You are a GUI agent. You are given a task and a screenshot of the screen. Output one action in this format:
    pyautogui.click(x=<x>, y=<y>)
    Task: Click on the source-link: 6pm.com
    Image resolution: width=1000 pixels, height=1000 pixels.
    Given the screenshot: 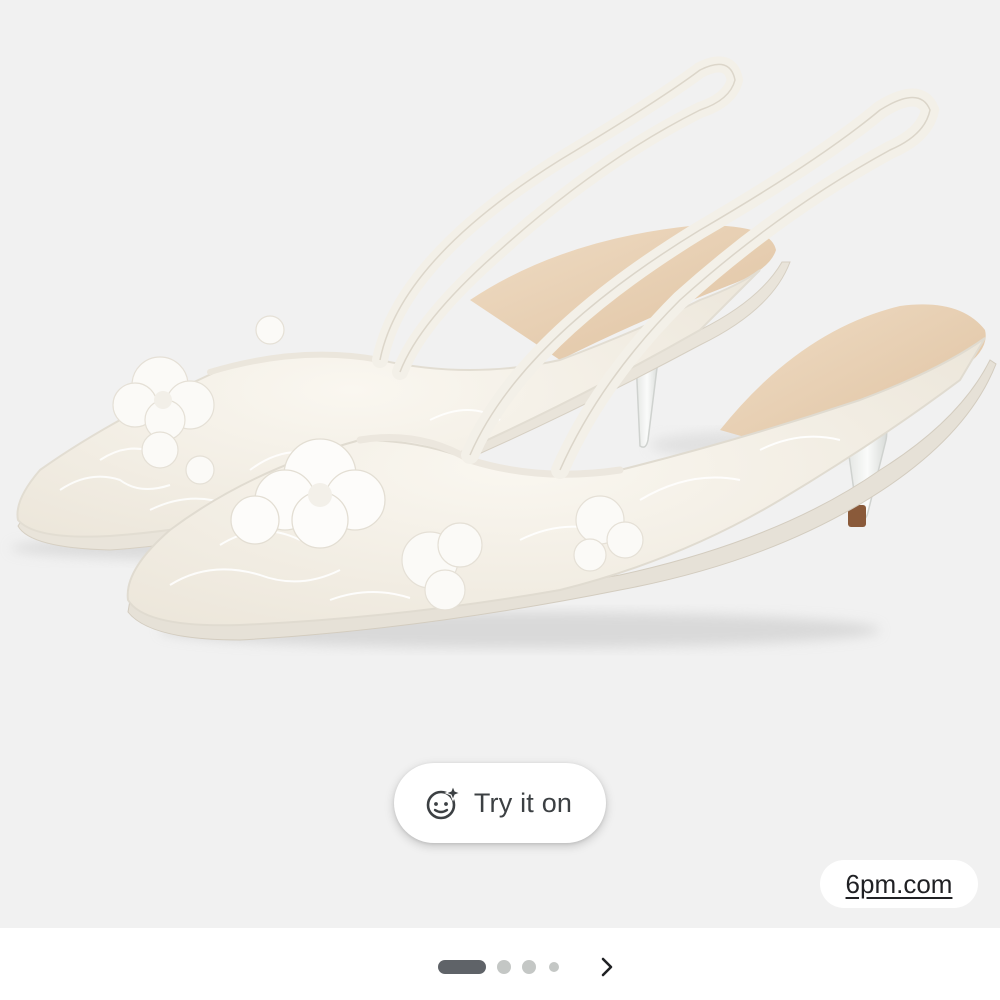 What is the action you would take?
    pyautogui.click(x=899, y=884)
    